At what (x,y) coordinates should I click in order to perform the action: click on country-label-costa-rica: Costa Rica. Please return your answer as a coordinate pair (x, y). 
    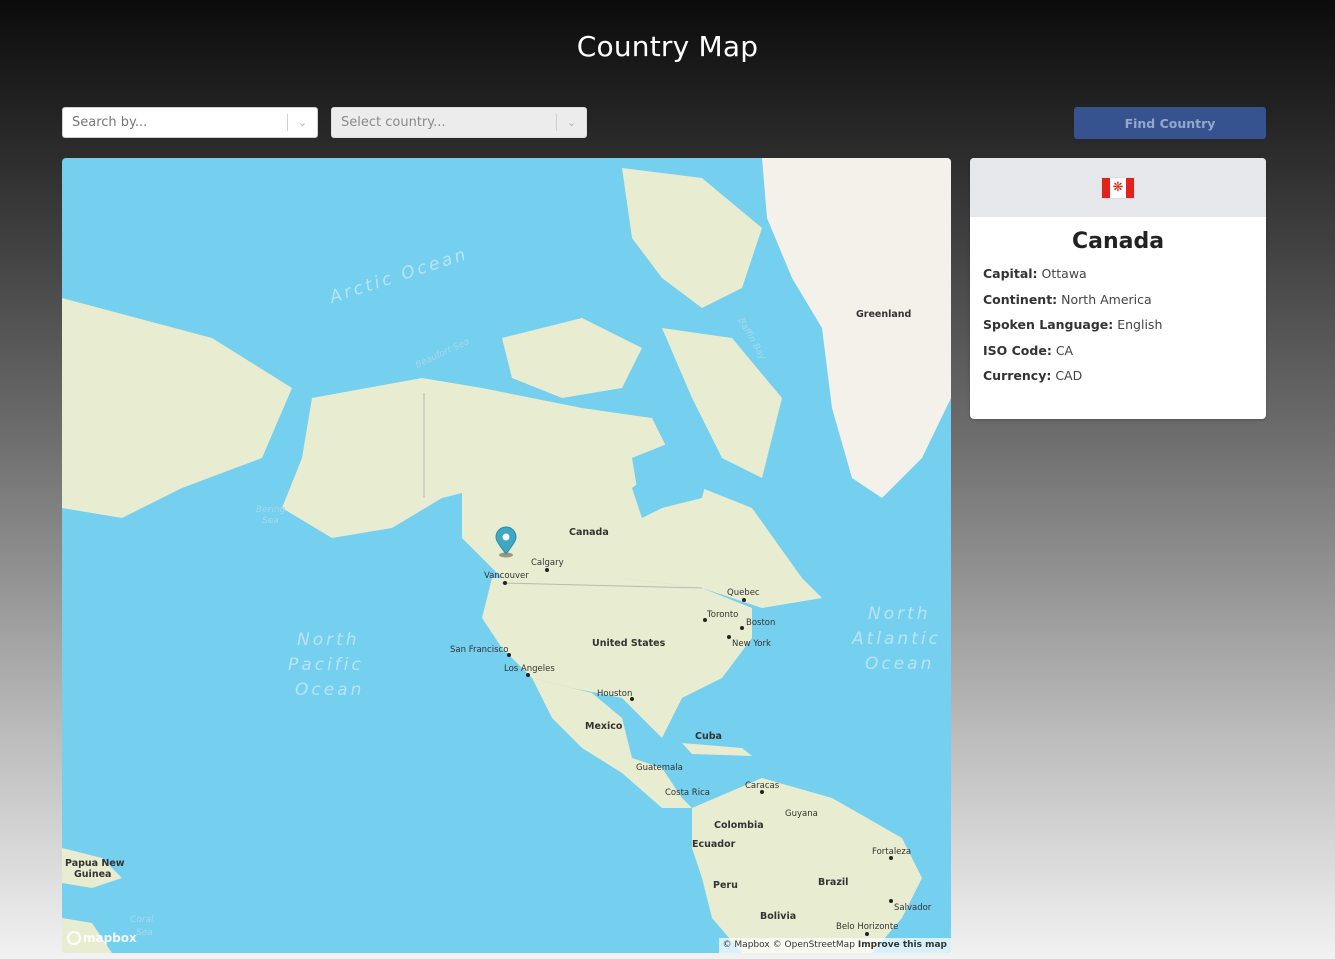
    Looking at the image, I should click on (687, 793).